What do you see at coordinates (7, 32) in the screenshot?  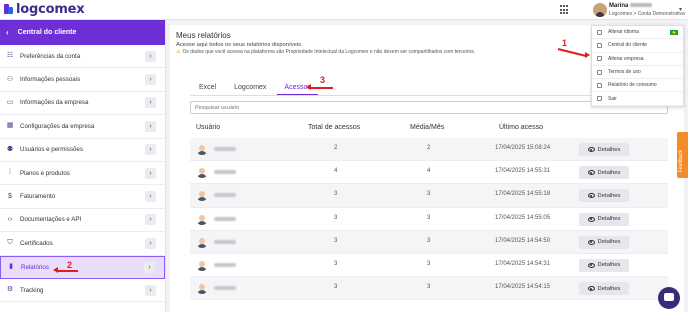 I see `chevron-left-icon: ‹` at bounding box center [7, 32].